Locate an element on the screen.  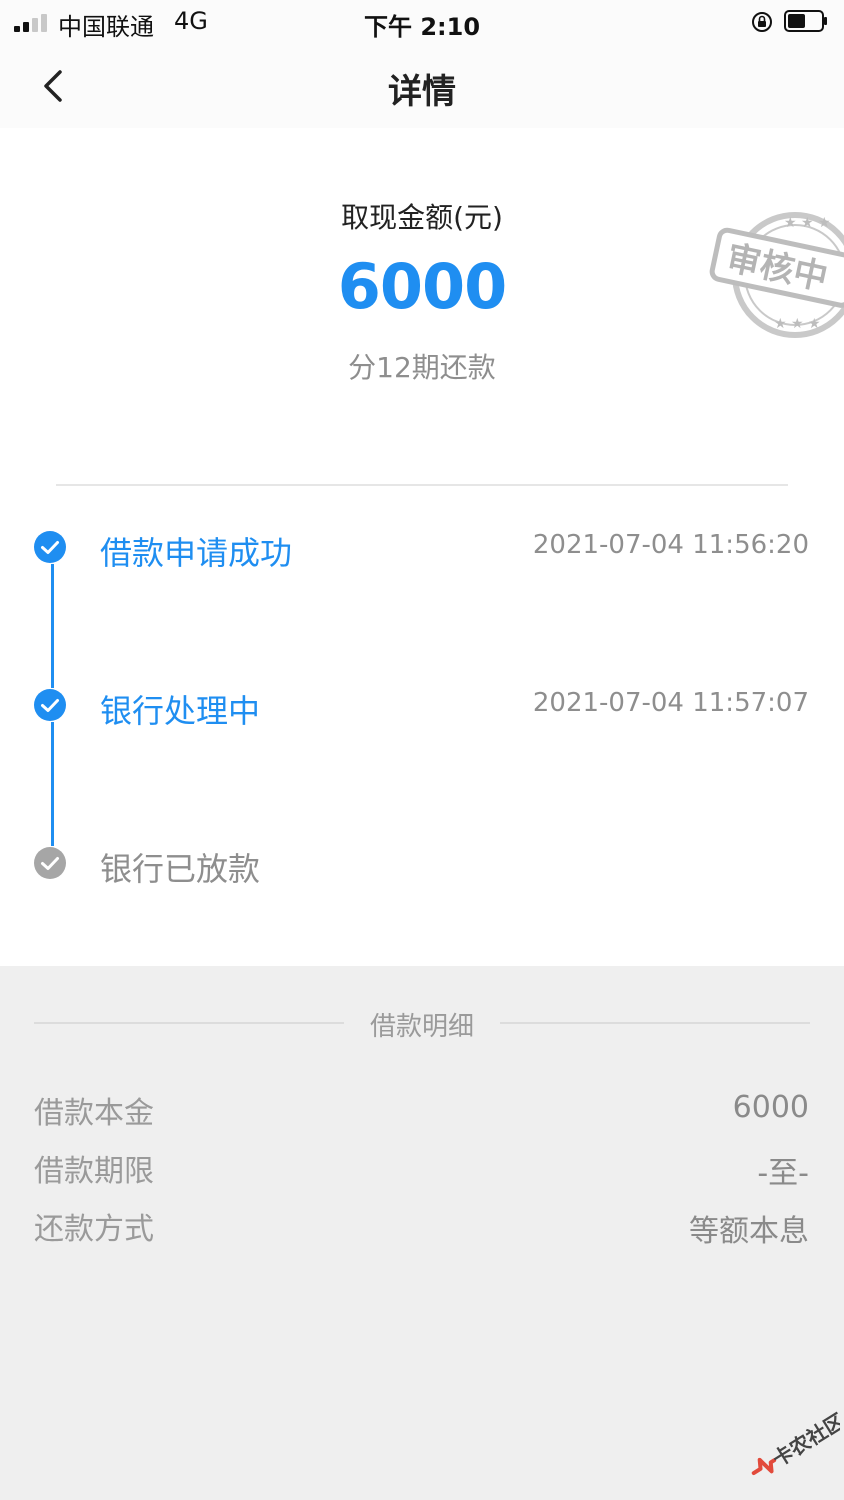
watermark-logo: 卡农社区 is located at coordinates (795, 1443).